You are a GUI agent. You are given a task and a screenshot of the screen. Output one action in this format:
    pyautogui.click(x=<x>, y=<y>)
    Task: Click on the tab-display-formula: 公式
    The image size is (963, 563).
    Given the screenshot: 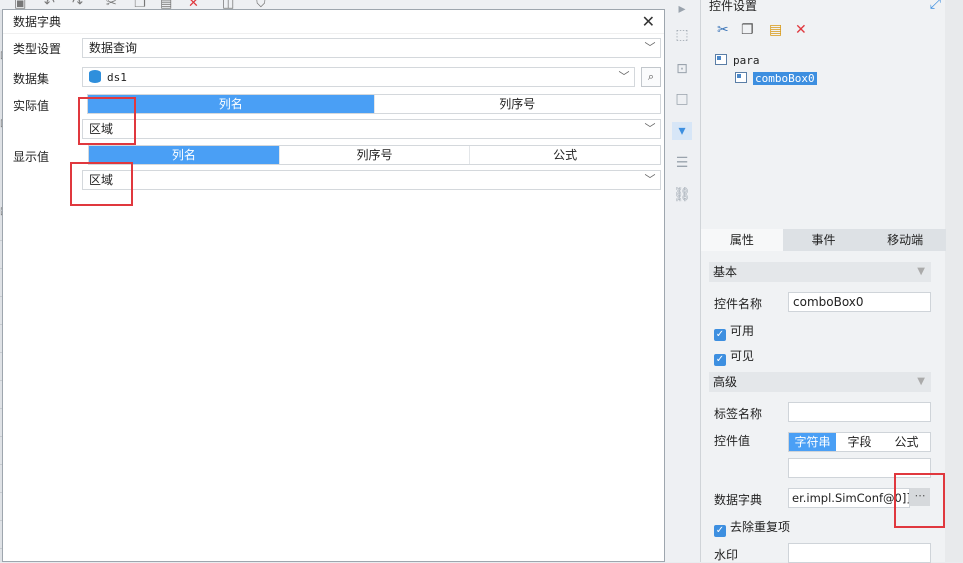 What is the action you would take?
    pyautogui.click(x=565, y=155)
    